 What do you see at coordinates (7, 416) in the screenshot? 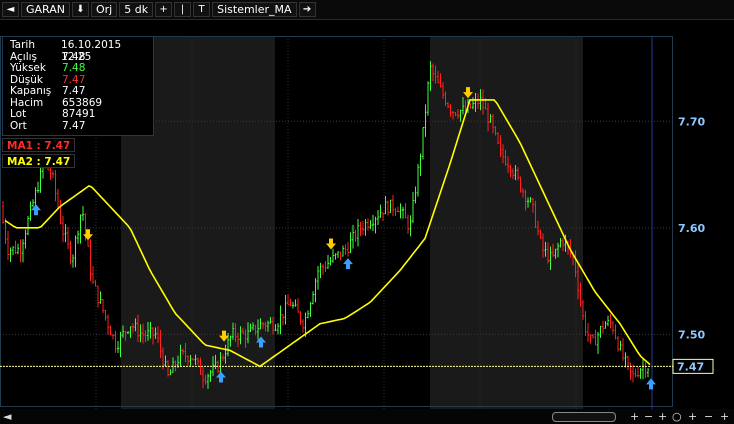
I see `scroll-left-icon: ◄` at bounding box center [7, 416].